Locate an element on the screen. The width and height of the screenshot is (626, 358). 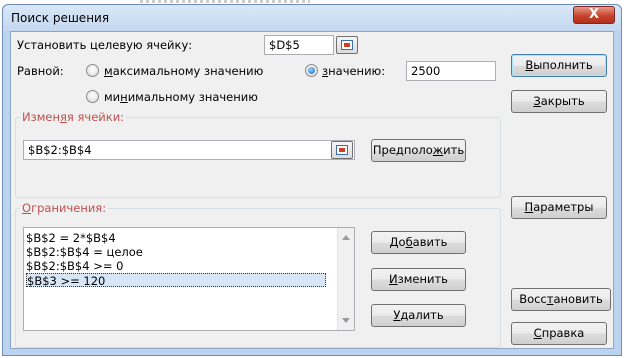
change-constraint-button: Изменить is located at coordinates (418, 279).